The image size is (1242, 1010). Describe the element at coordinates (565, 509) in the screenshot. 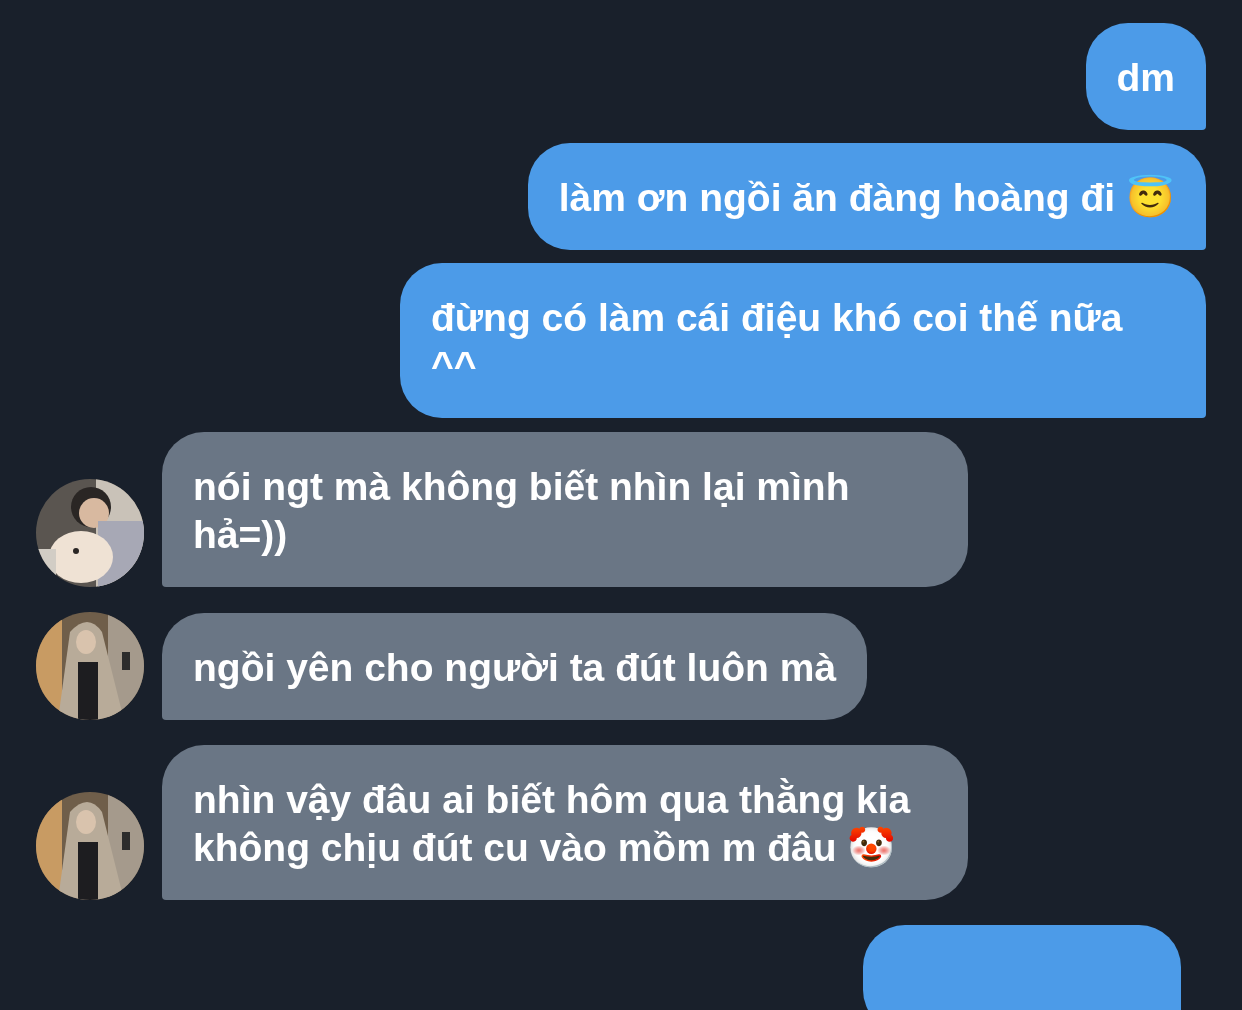

I see `message-bubble: nói ngt mà không biết nhìn lại mình hả=))` at that location.